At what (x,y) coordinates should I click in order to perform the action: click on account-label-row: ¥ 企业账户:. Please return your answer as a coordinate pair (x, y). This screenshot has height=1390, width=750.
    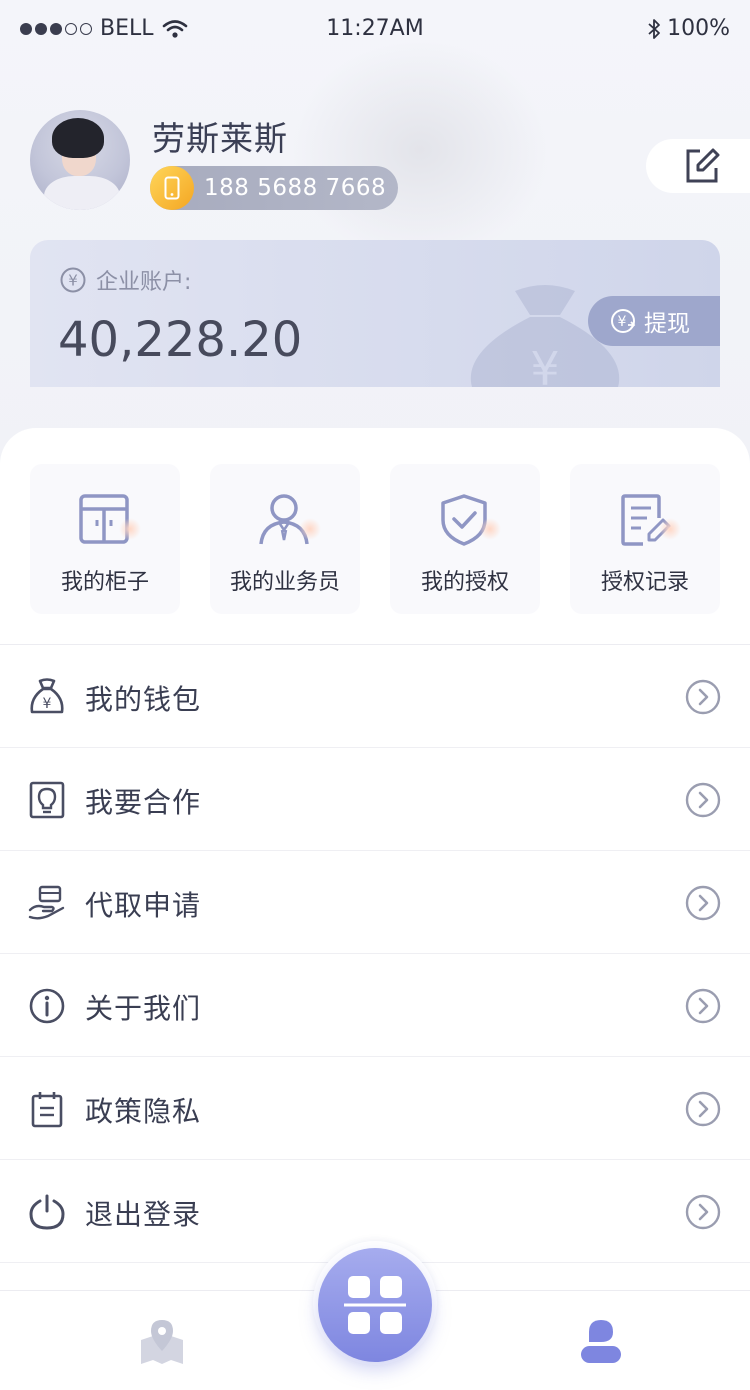
    Looking at the image, I should click on (125, 280).